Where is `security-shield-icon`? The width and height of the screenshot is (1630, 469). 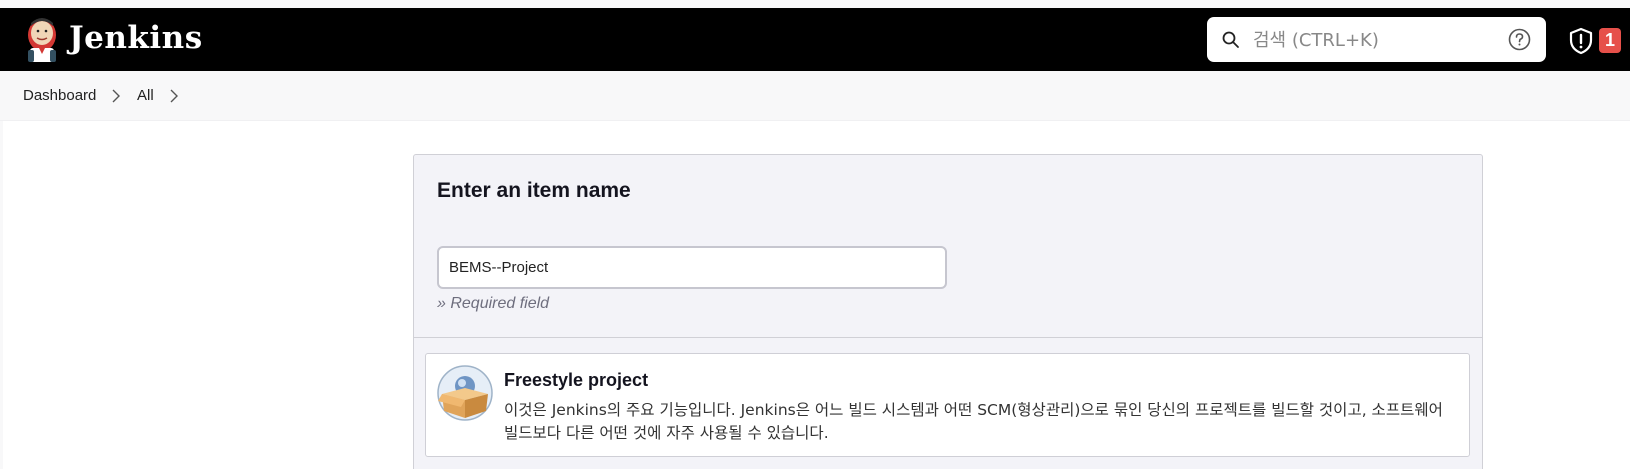
security-shield-icon is located at coordinates (1581, 41).